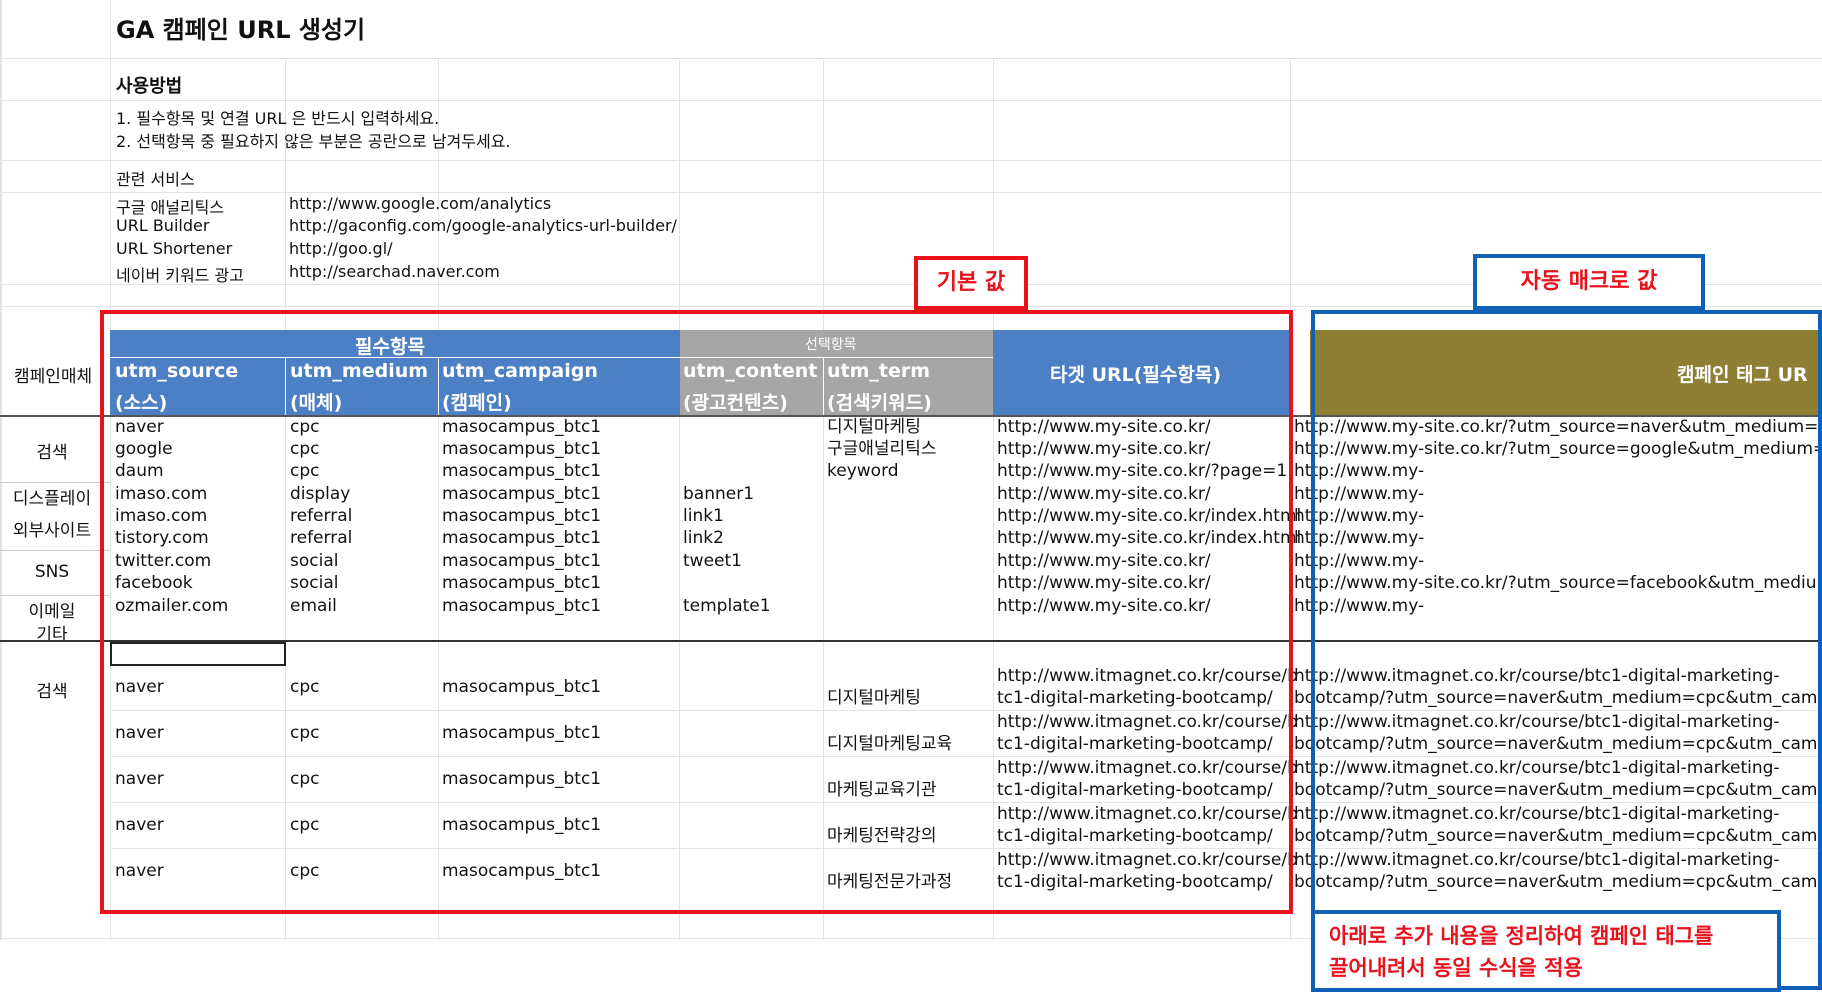 The image size is (1822, 995). Describe the element at coordinates (163, 225) in the screenshot. I see `service-name: URL Builder` at that location.